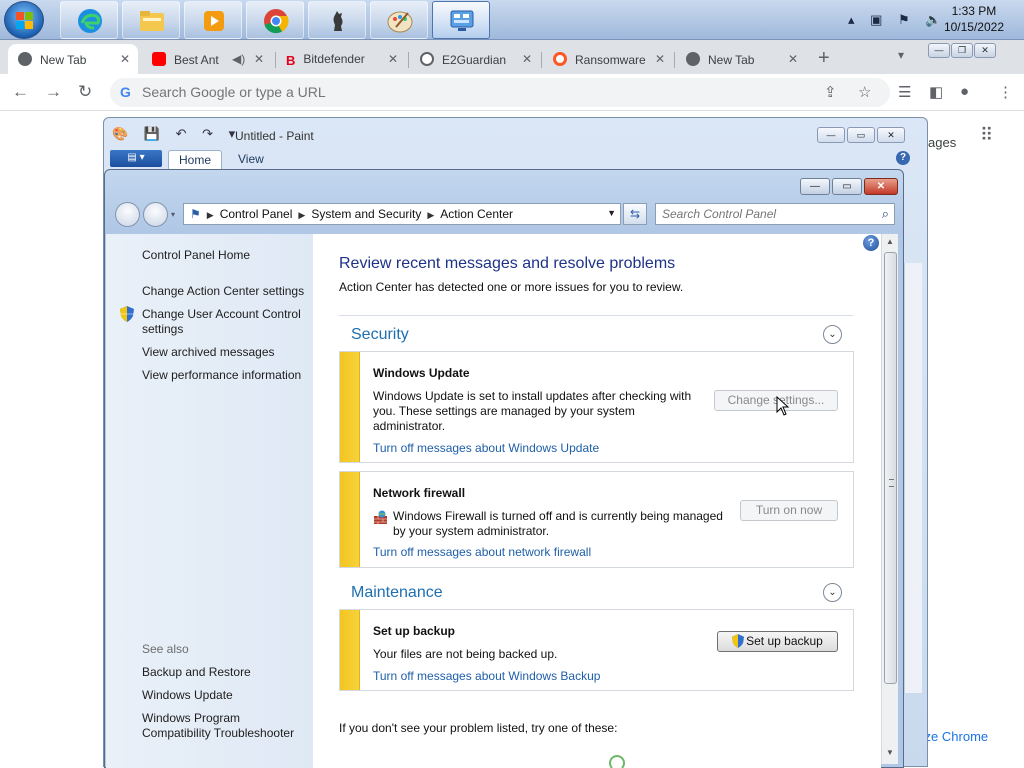  Describe the element at coordinates (195, 159) in the screenshot. I see `paint-tab-home: Home` at that location.